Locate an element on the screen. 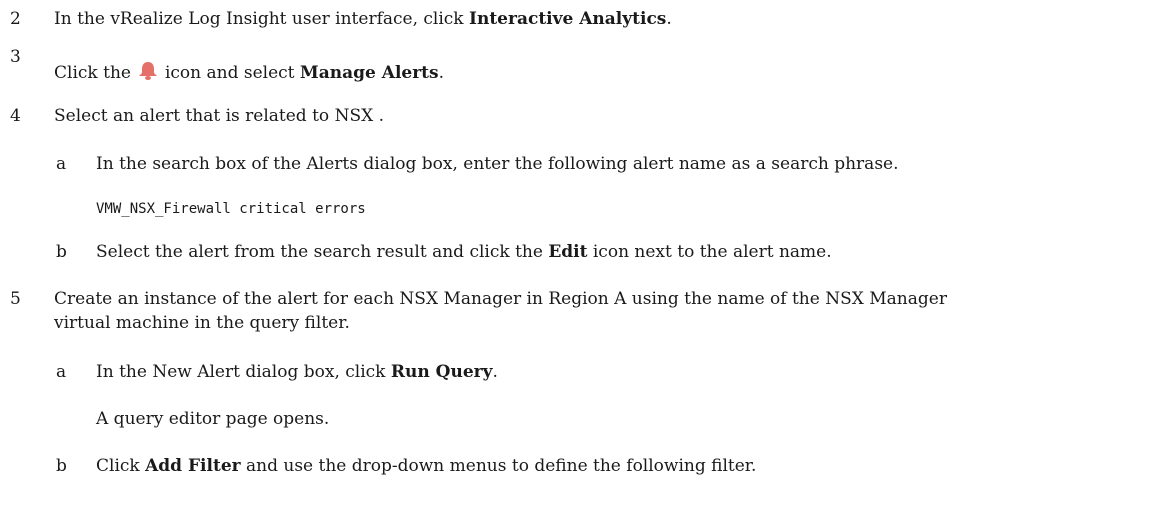 The width and height of the screenshot is (1151, 515). ui-term-interactive-analytics: Interactive Analytics is located at coordinates (568, 19).